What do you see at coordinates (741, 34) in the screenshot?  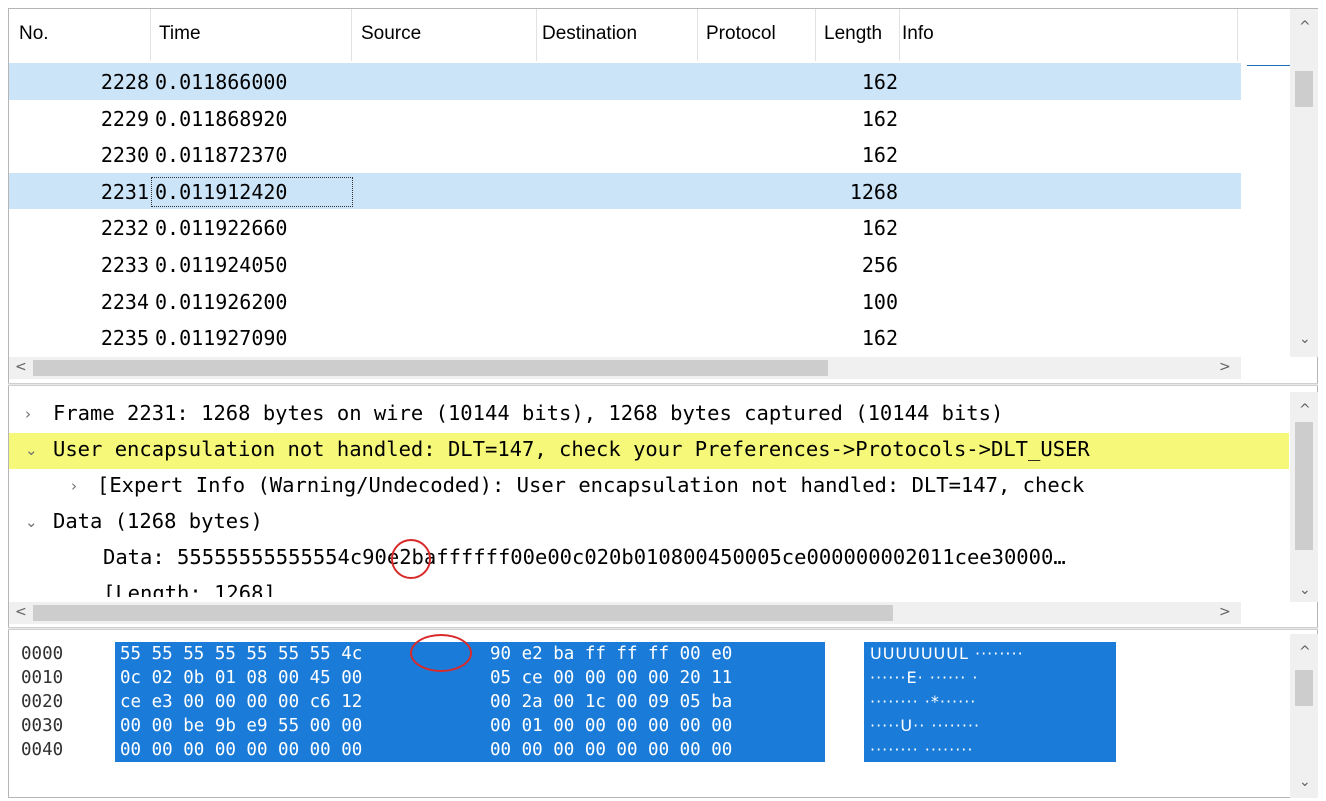 I see `column-header-protocol: Protocol` at bounding box center [741, 34].